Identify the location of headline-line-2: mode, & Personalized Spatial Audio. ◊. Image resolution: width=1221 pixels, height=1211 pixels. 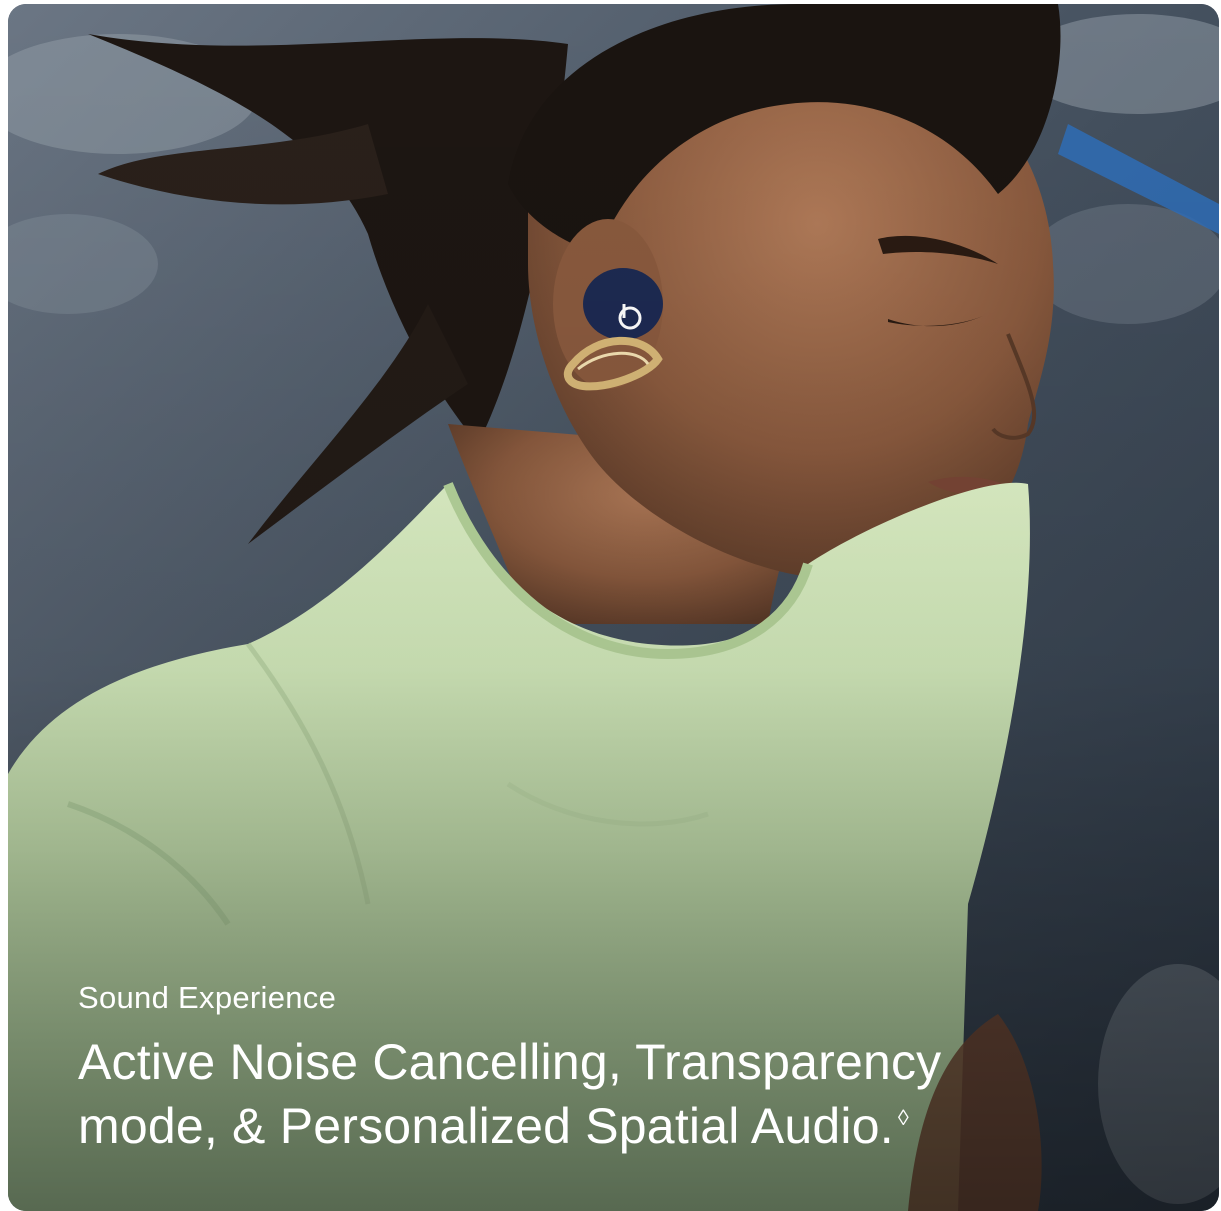
(578, 1126).